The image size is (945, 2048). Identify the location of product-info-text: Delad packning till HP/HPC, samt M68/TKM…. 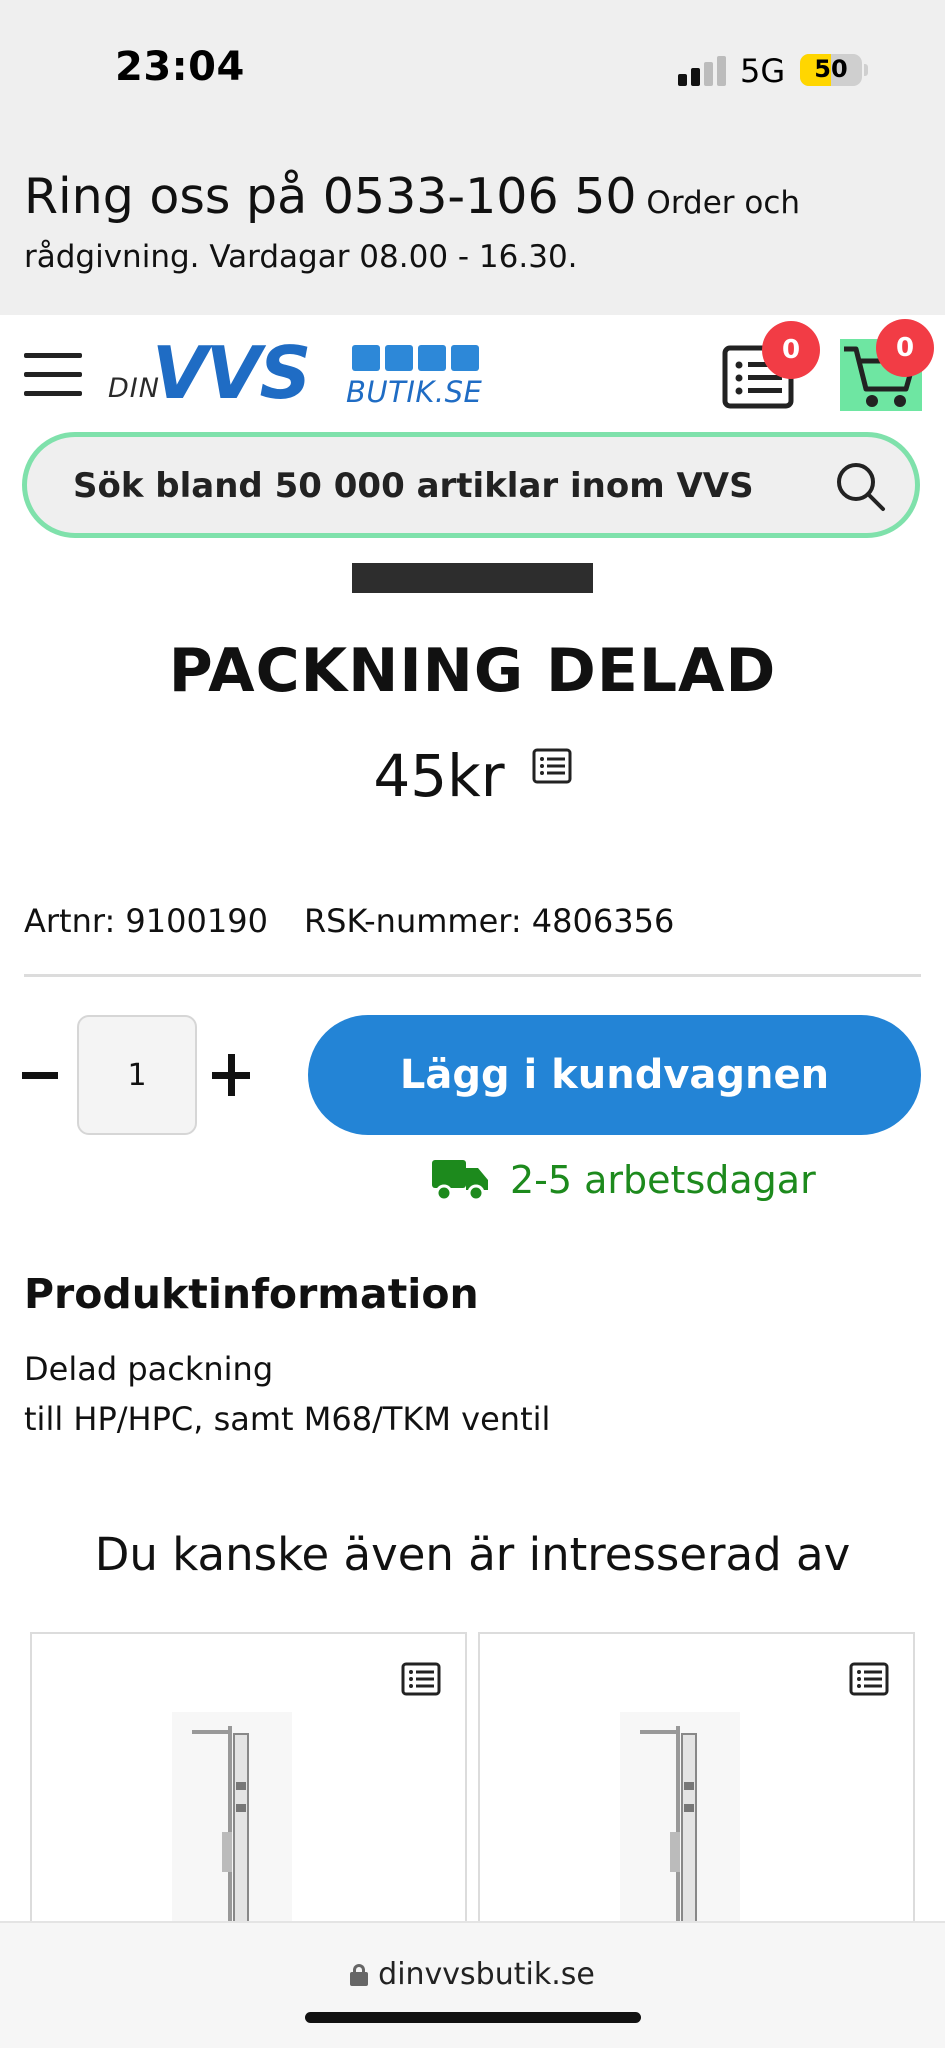
(287, 1394).